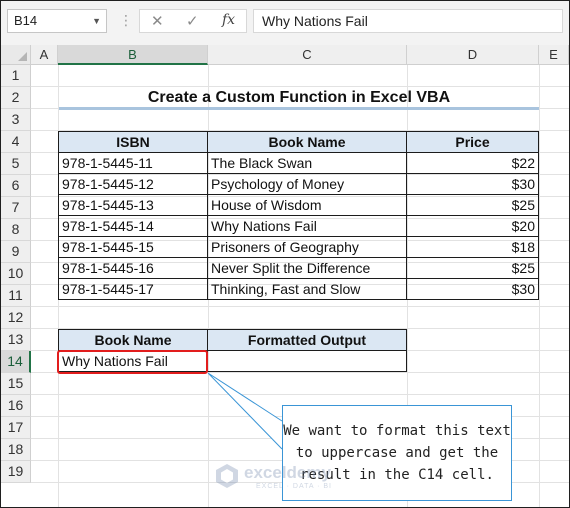 The width and height of the screenshot is (570, 508). Describe the element at coordinates (16, 252) in the screenshot. I see `row-header-9: 9` at that location.